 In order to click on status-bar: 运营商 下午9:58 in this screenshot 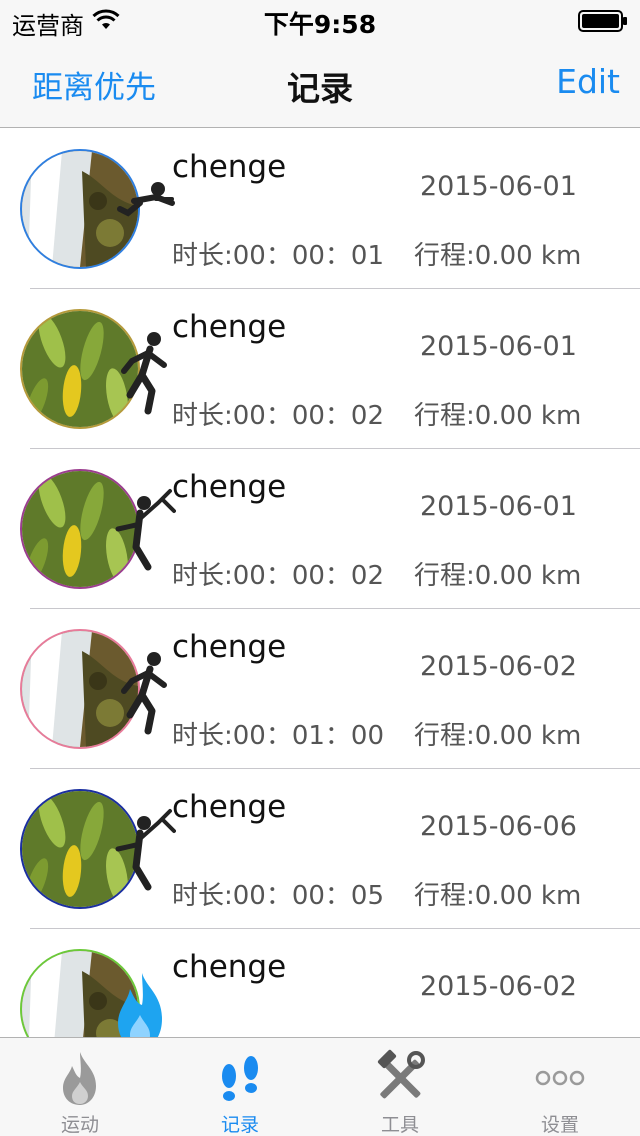, I will do `click(320, 20)`.